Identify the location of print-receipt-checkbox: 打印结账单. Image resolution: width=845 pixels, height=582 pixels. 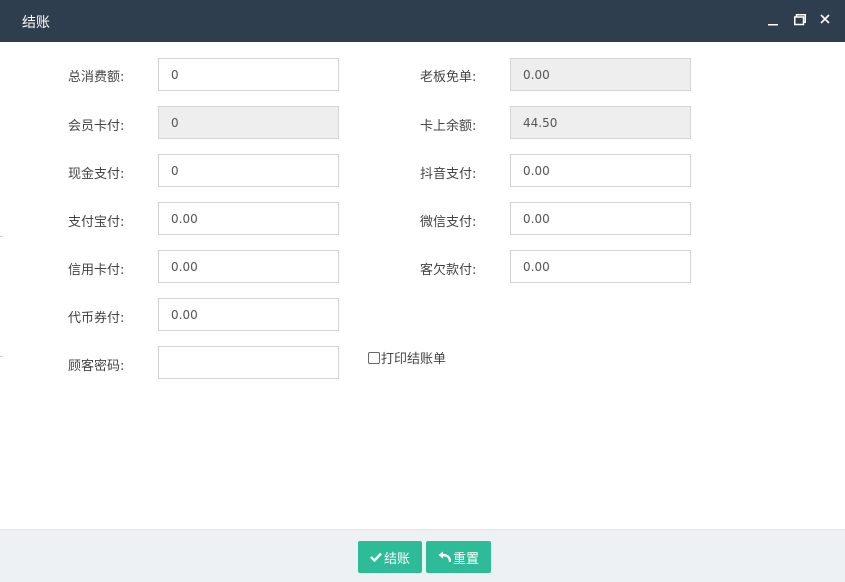
(407, 357).